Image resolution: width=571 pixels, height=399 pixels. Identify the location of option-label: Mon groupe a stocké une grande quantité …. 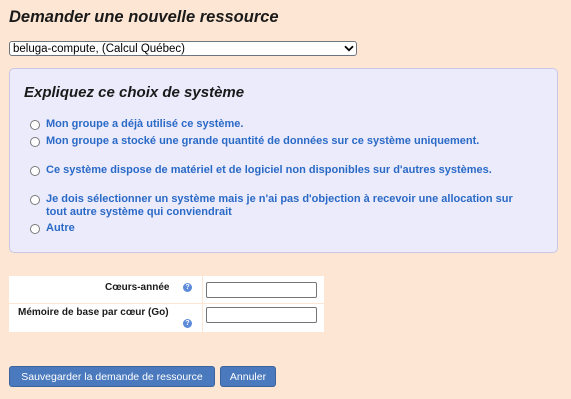
(281, 141).